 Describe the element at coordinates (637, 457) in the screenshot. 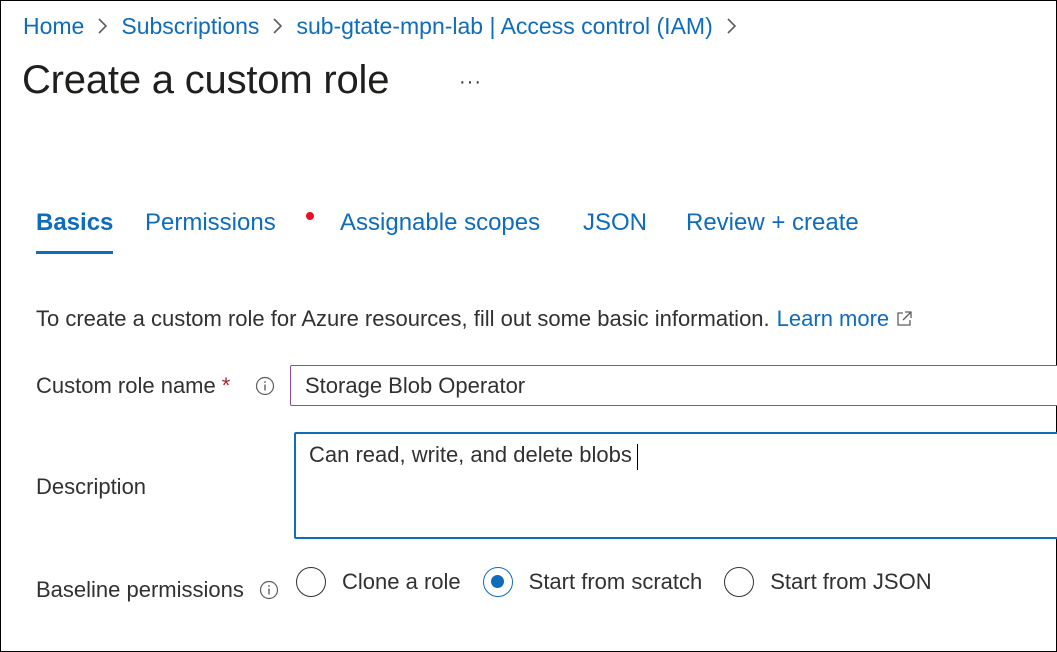

I see `text-cursor` at that location.